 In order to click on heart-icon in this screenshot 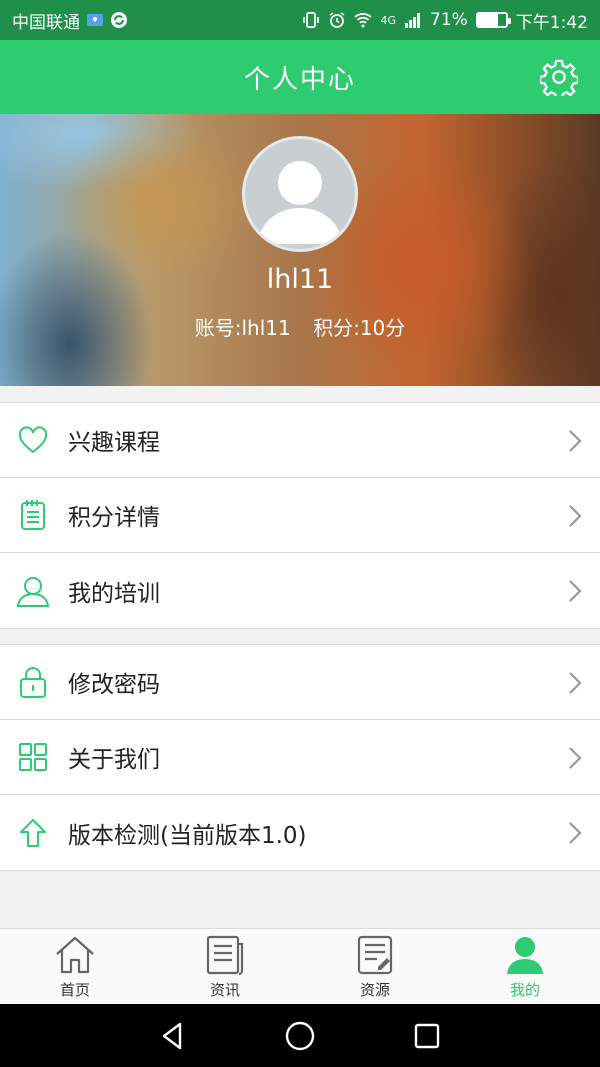, I will do `click(33, 440)`.